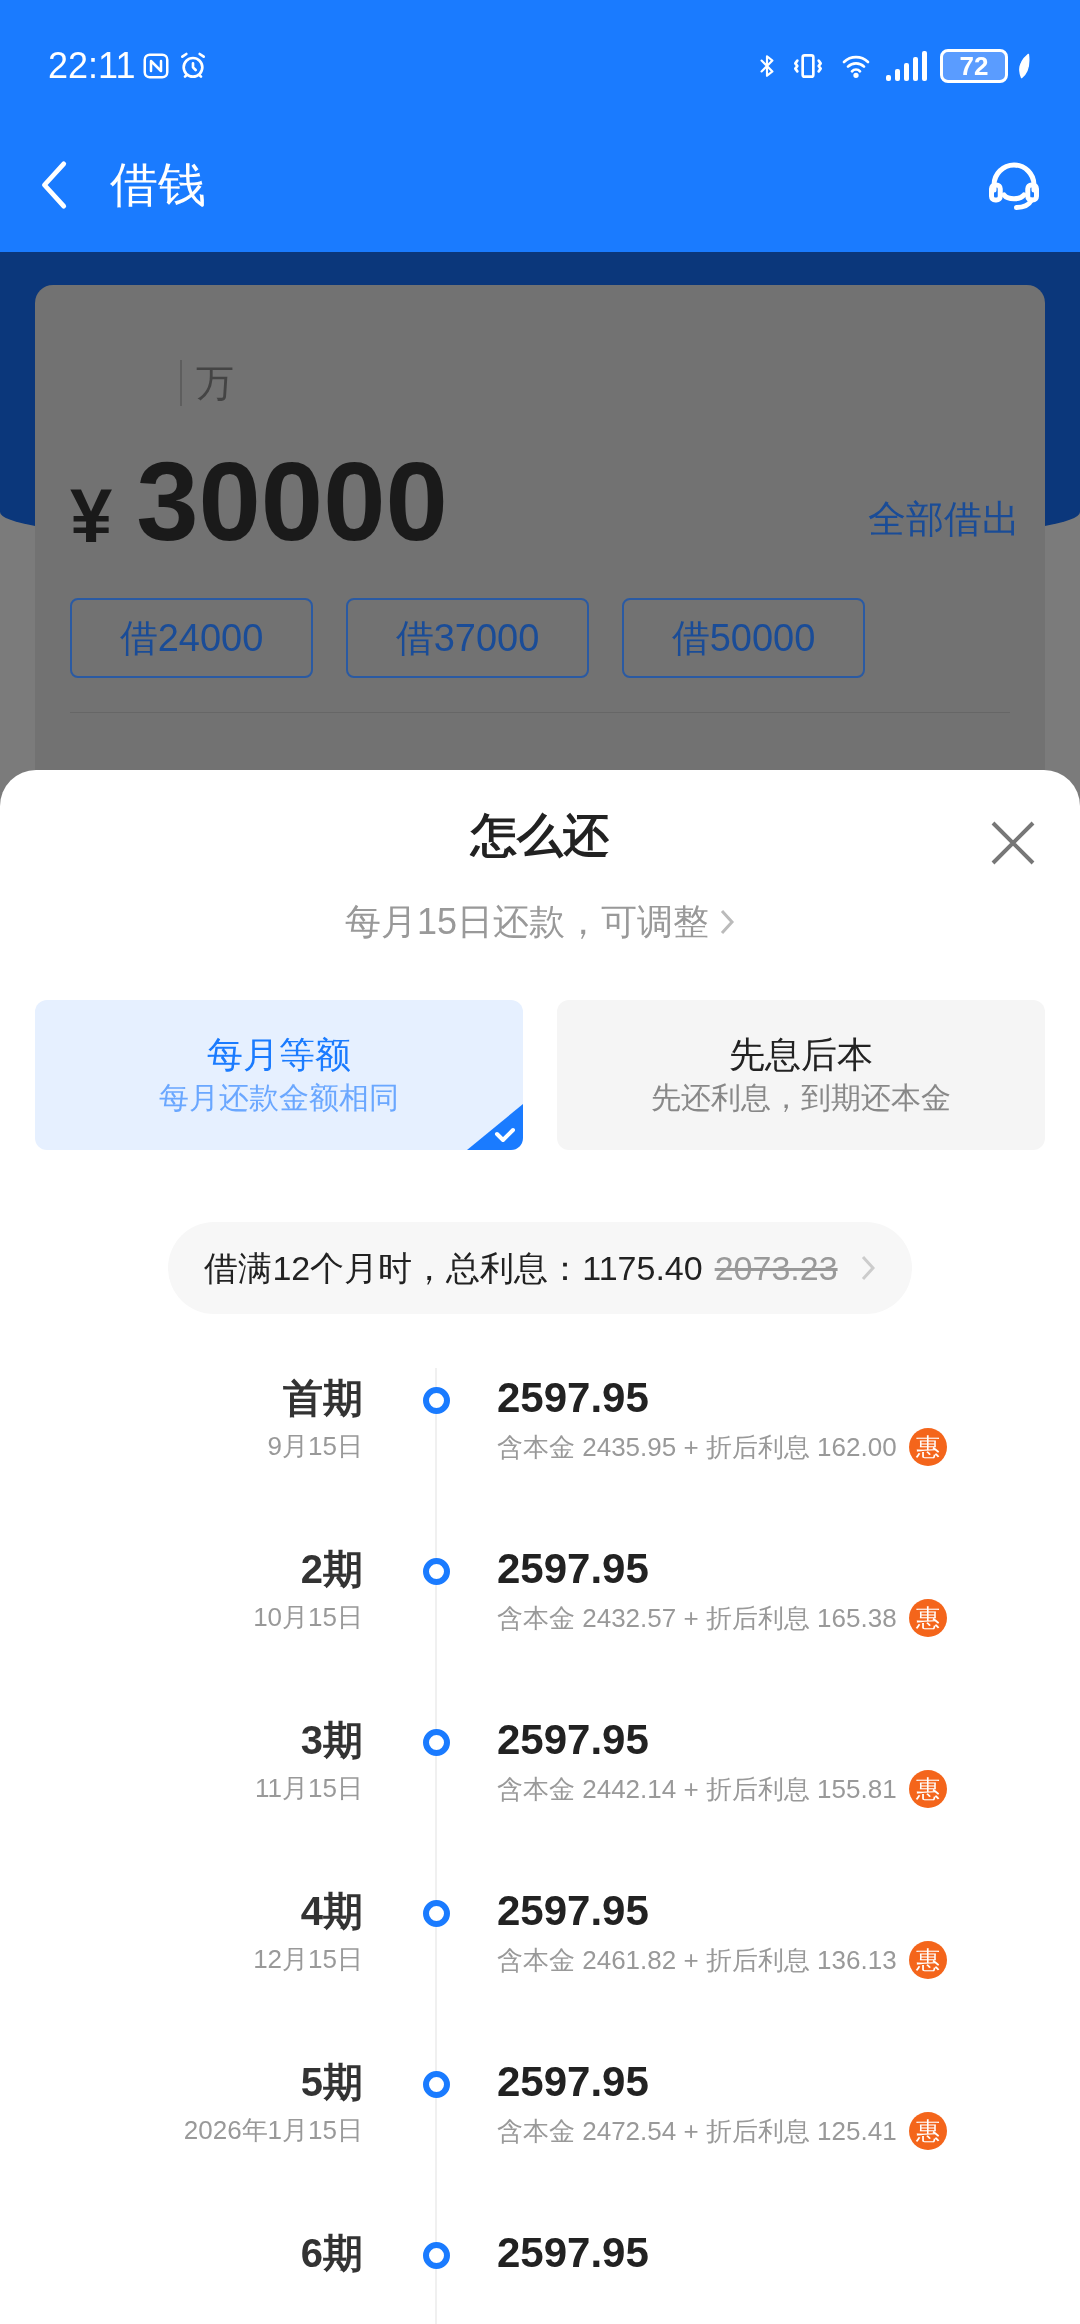 Image resolution: width=1080 pixels, height=2324 pixels. What do you see at coordinates (91, 516) in the screenshot?
I see `currency-symbol: ¥` at bounding box center [91, 516].